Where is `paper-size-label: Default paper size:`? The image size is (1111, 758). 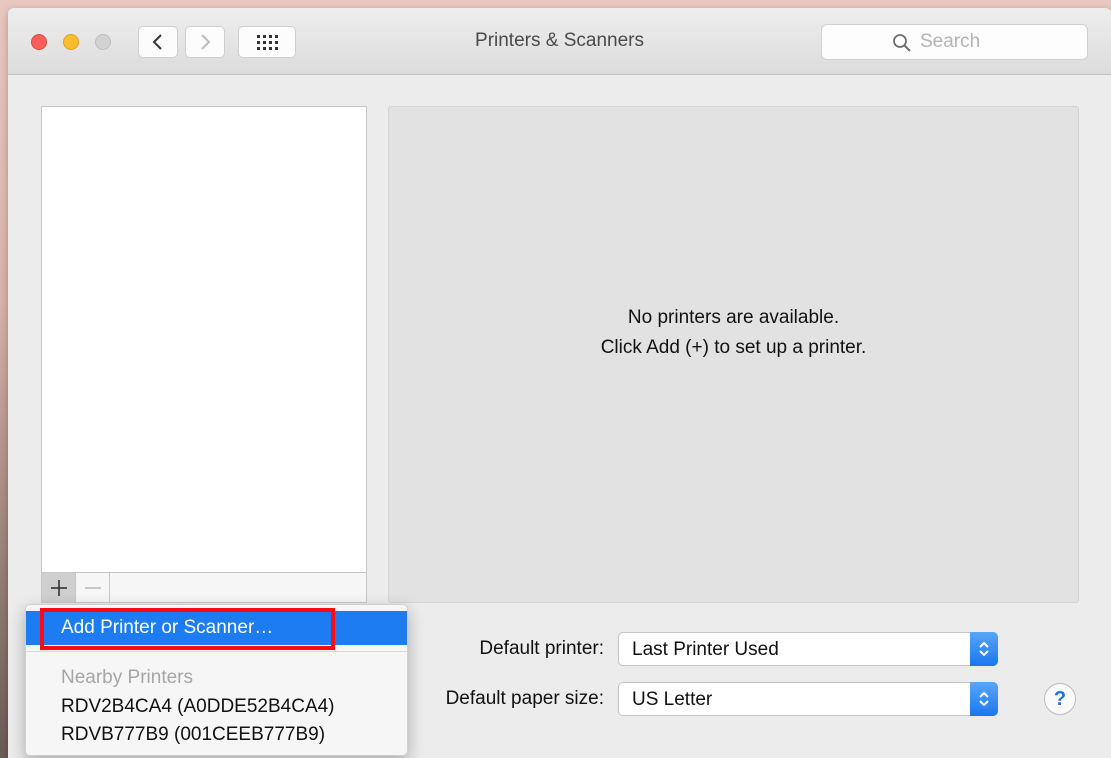
paper-size-label: Default paper size: is located at coordinates (524, 698).